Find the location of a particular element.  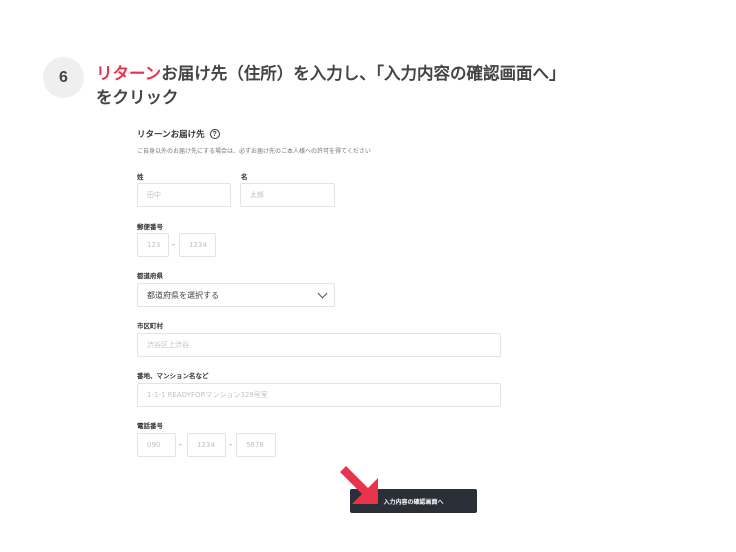

city-input: 渋谷区上渋谷 is located at coordinates (319, 345).